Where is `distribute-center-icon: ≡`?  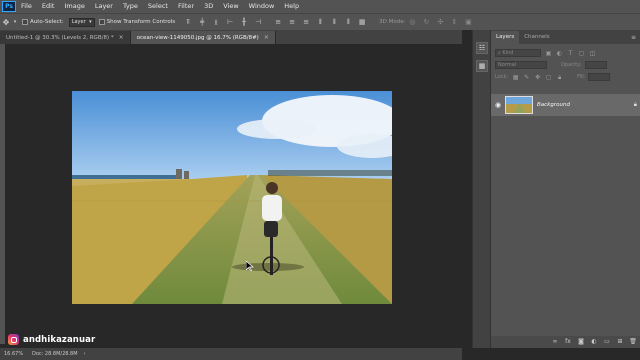
distribute-center-icon: ≡ is located at coordinates (292, 22).